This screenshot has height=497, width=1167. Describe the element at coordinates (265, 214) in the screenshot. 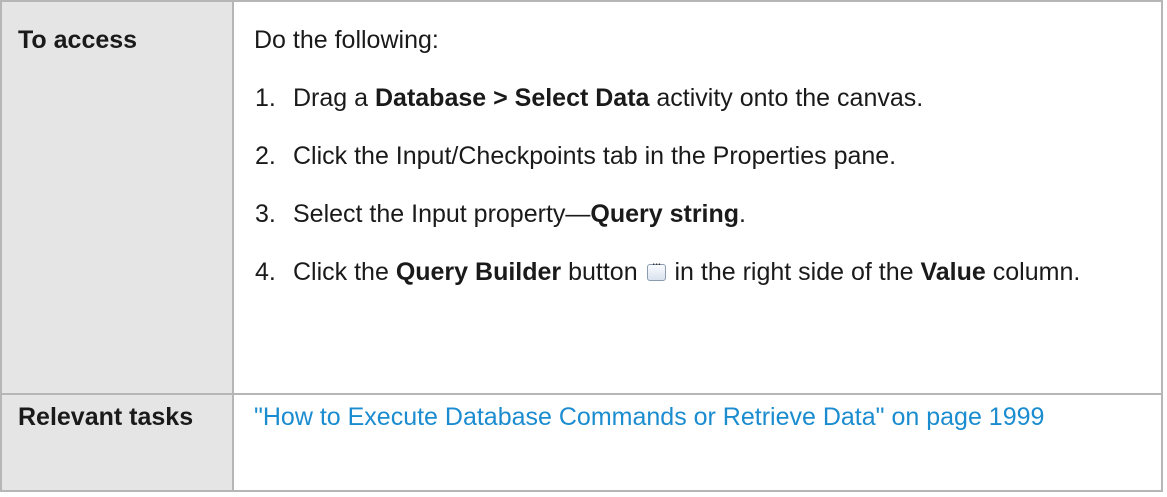

I see `step-number: 3.` at that location.